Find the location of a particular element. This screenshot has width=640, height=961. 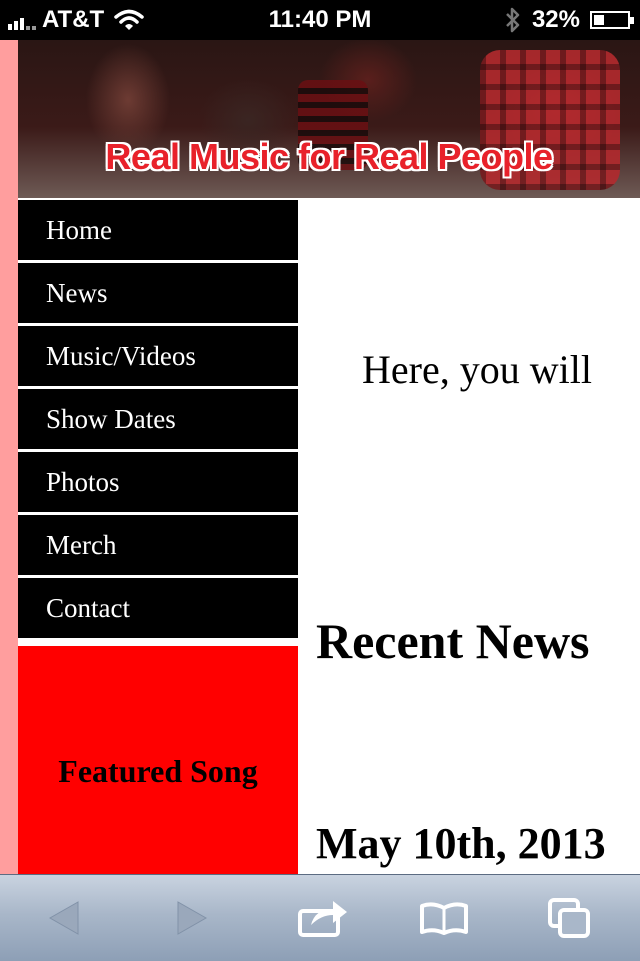

banner-tagline: Real Music for Real People is located at coordinates (329, 156).